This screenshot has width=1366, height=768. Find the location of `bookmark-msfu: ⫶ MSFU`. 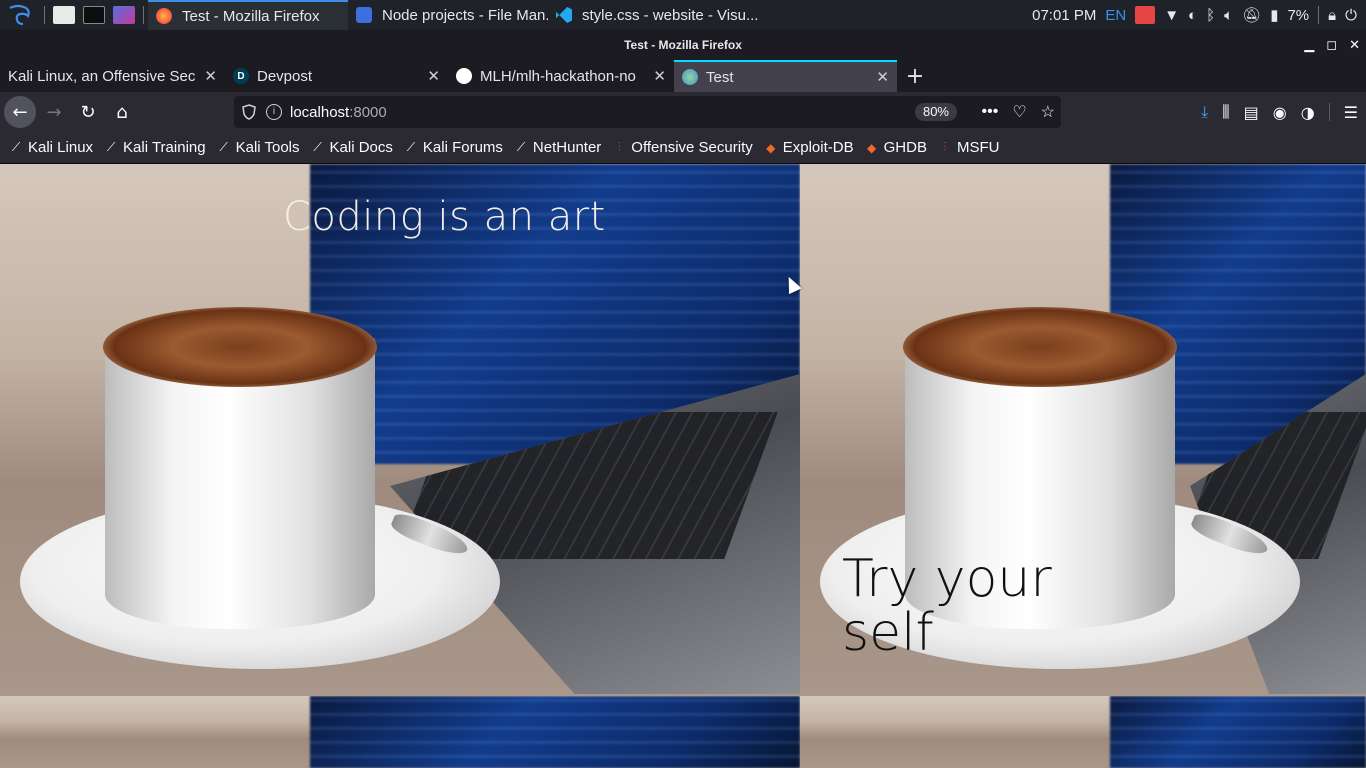

bookmark-msfu: ⫶ MSFU is located at coordinates (968, 147).